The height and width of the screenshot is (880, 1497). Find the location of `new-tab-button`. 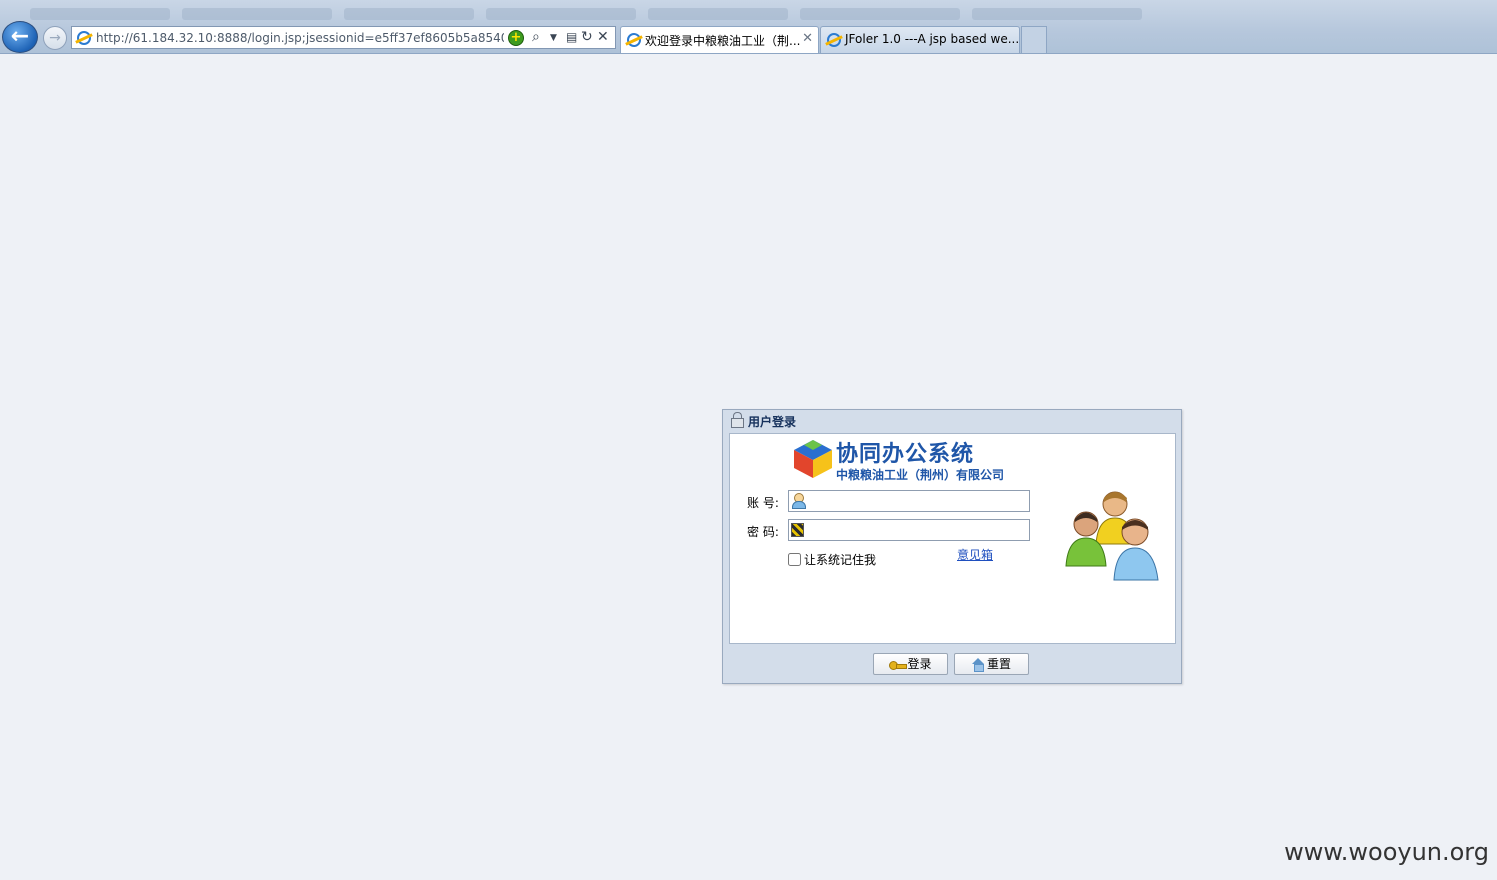

new-tab-button is located at coordinates (1034, 39).